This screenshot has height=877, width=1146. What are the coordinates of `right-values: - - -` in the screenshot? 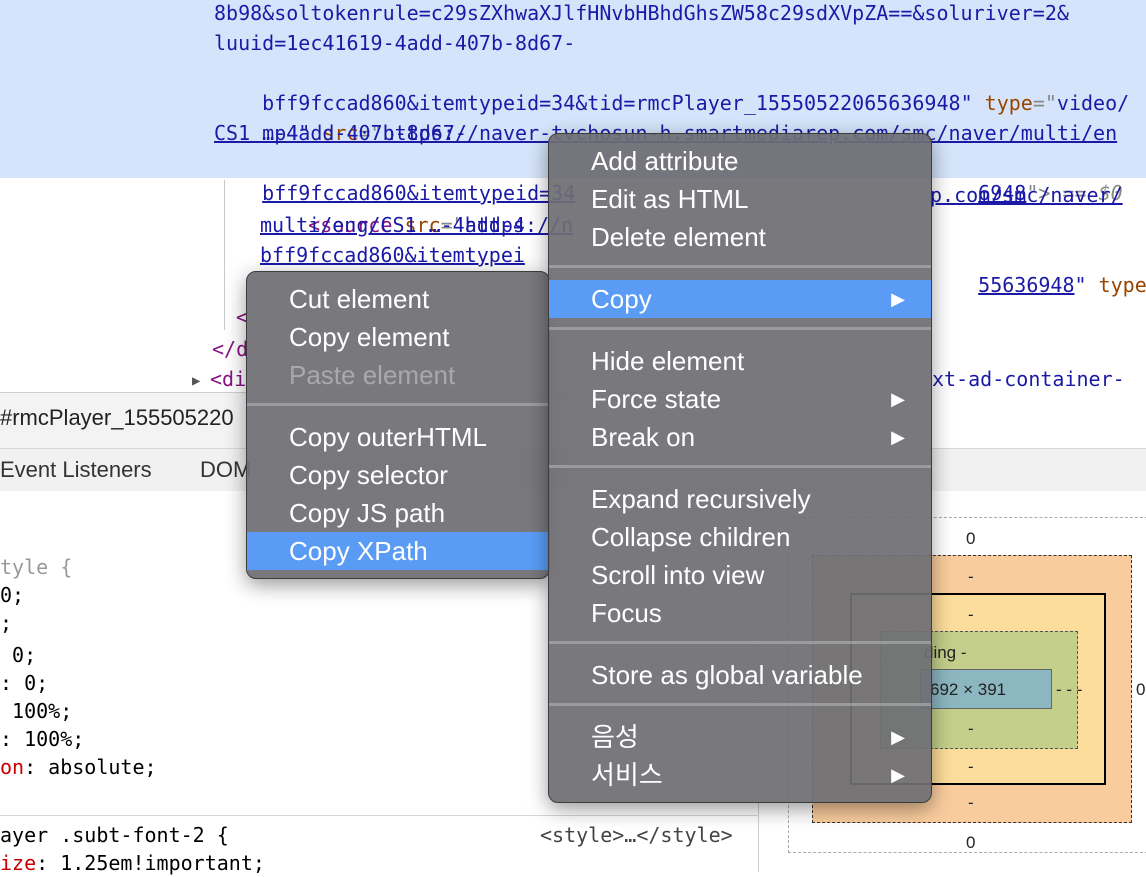 It's located at (1069, 690).